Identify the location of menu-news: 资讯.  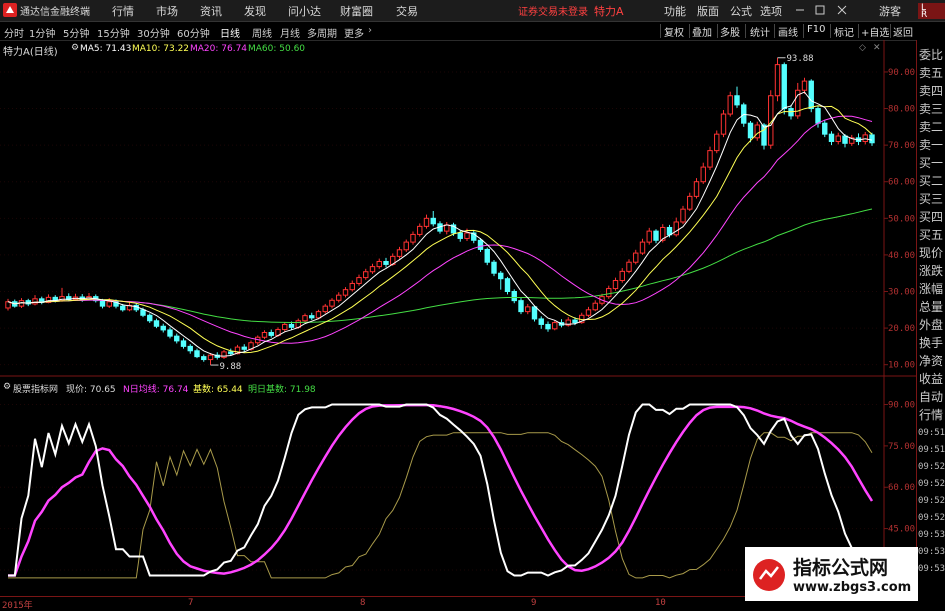
(211, 11).